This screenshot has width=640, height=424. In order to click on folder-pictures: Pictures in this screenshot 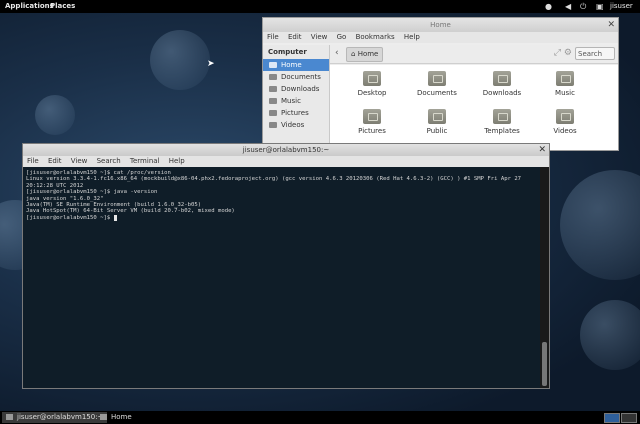, I will do `click(372, 122)`.